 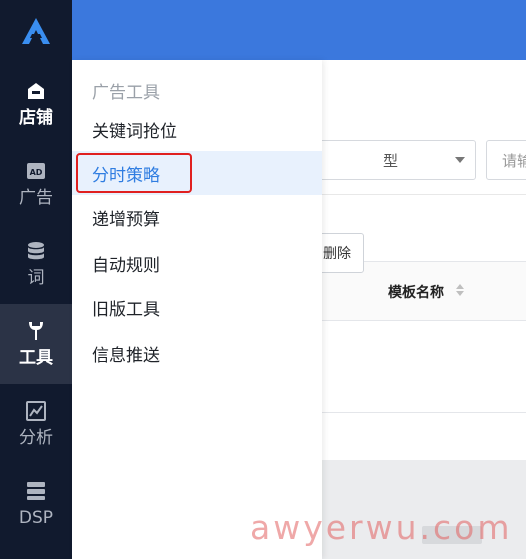 I want to click on nav-label-keywords: 词, so click(x=36, y=278).